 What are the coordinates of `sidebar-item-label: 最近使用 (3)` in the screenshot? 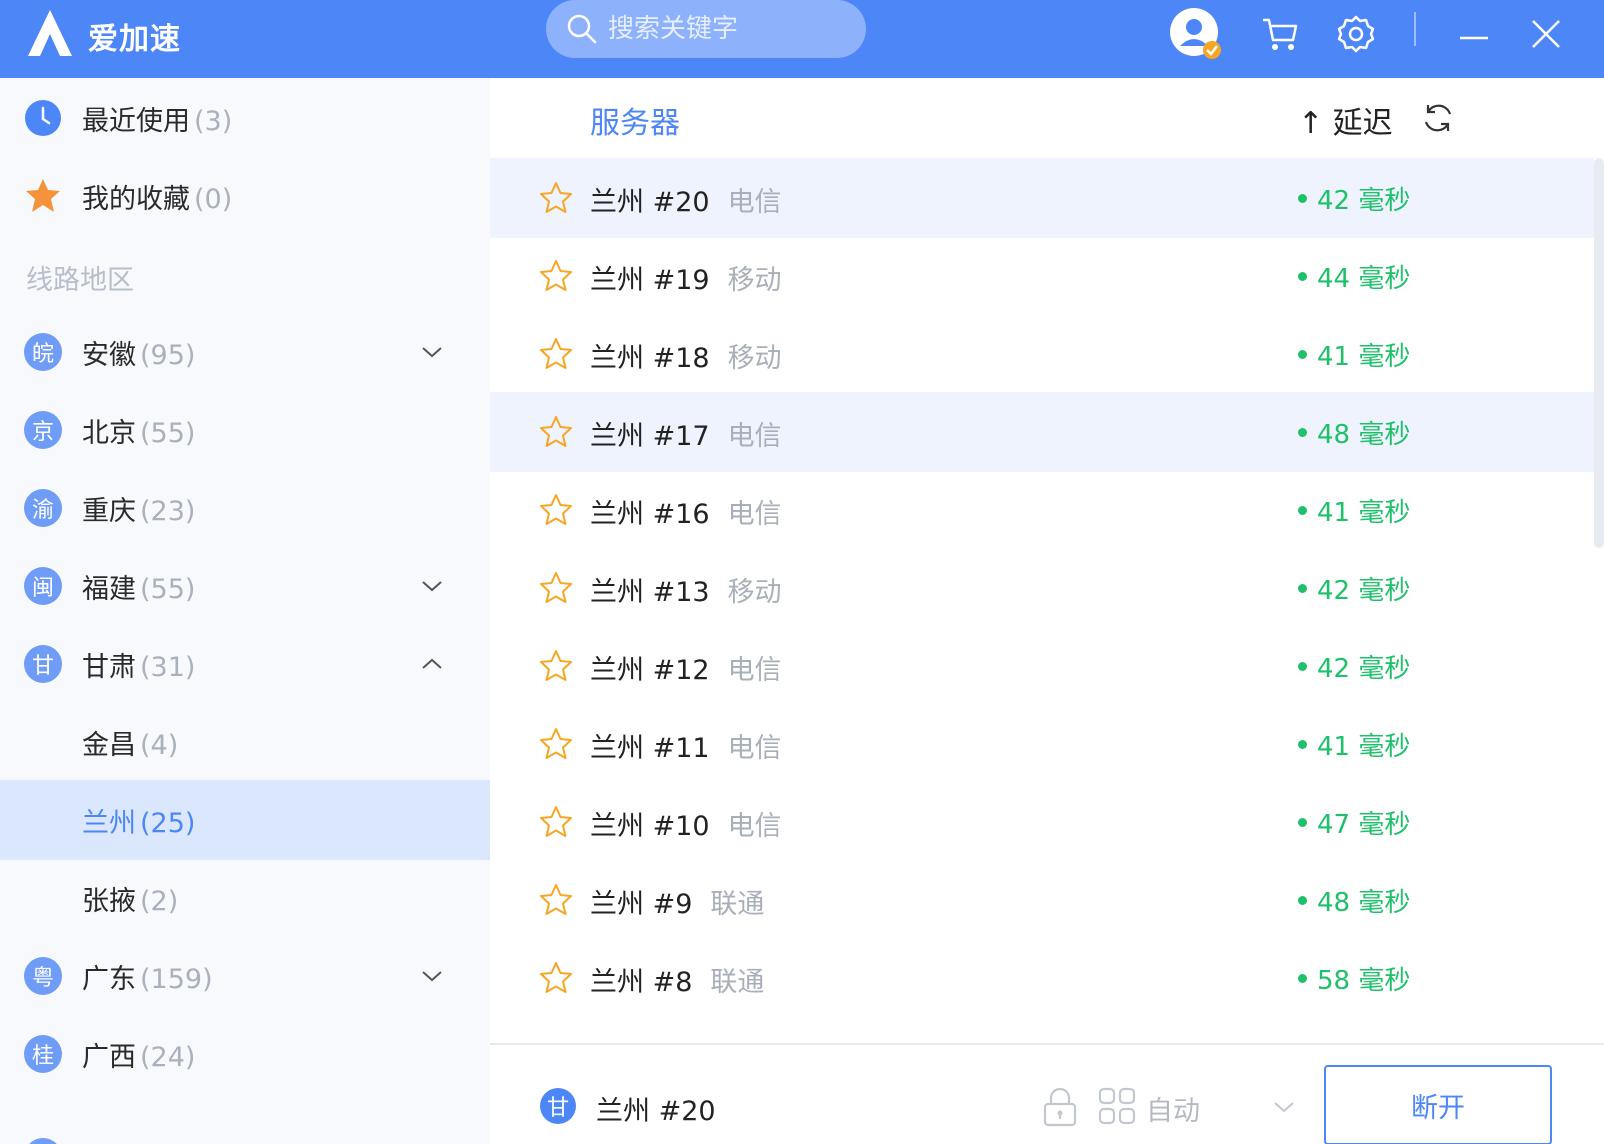 It's located at (157, 121).